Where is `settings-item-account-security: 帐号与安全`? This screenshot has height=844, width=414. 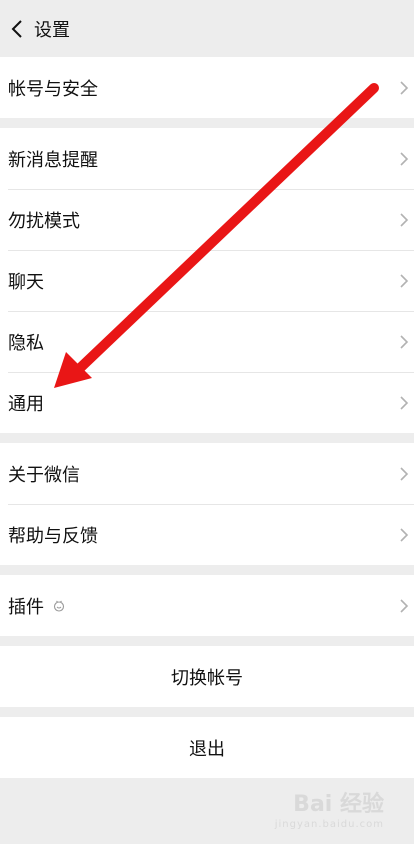 settings-item-account-security: 帐号与安全 is located at coordinates (207, 87).